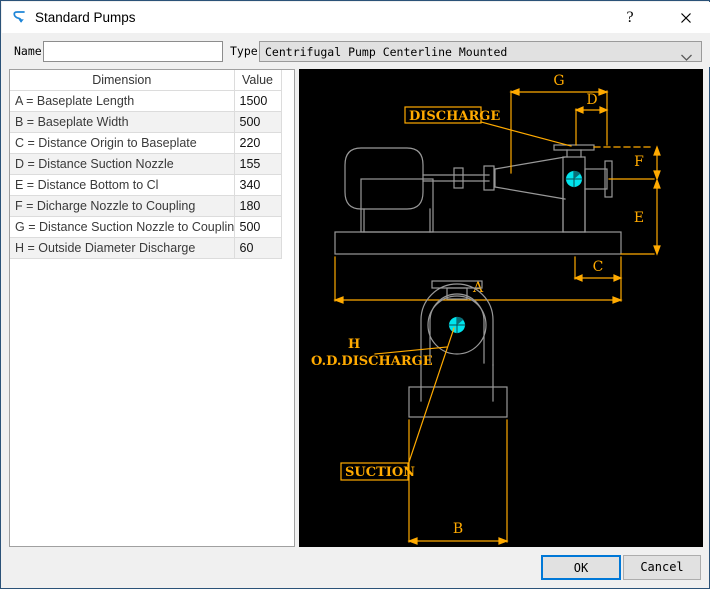 The width and height of the screenshot is (710, 589). Describe the element at coordinates (639, 162) in the screenshot. I see `svg-text: F` at that location.